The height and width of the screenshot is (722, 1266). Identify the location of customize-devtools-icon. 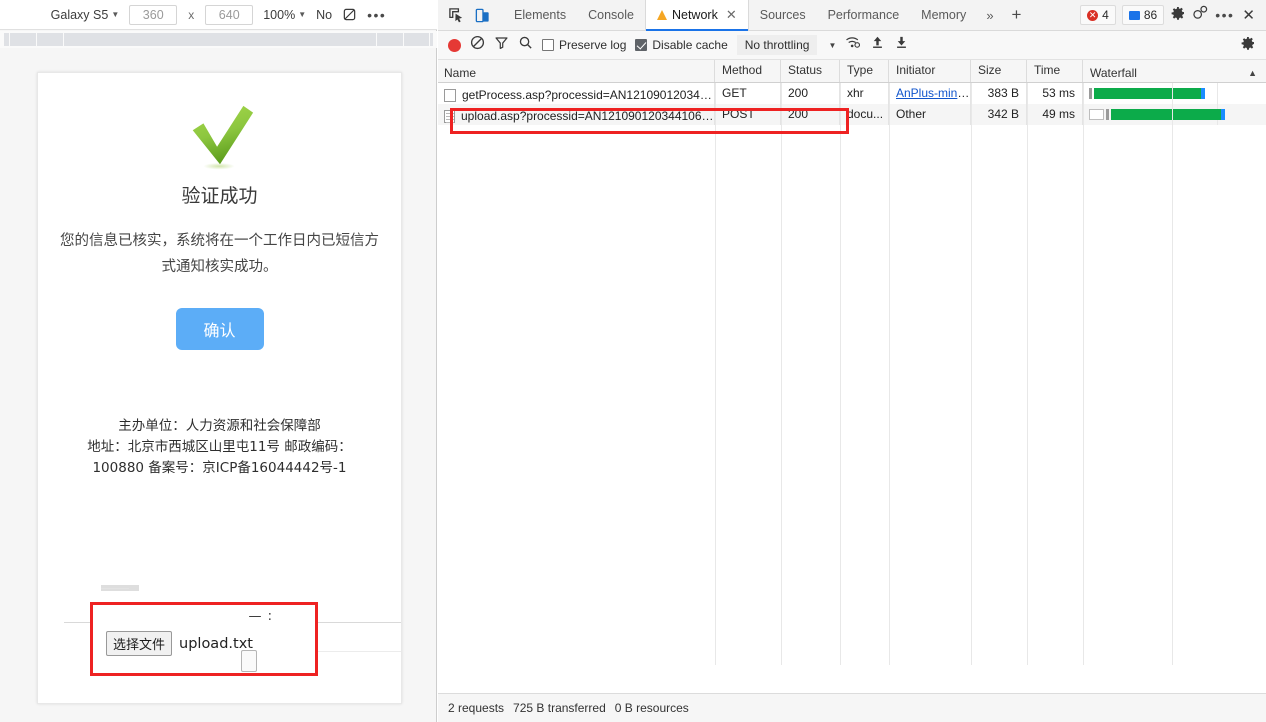
(1200, 15).